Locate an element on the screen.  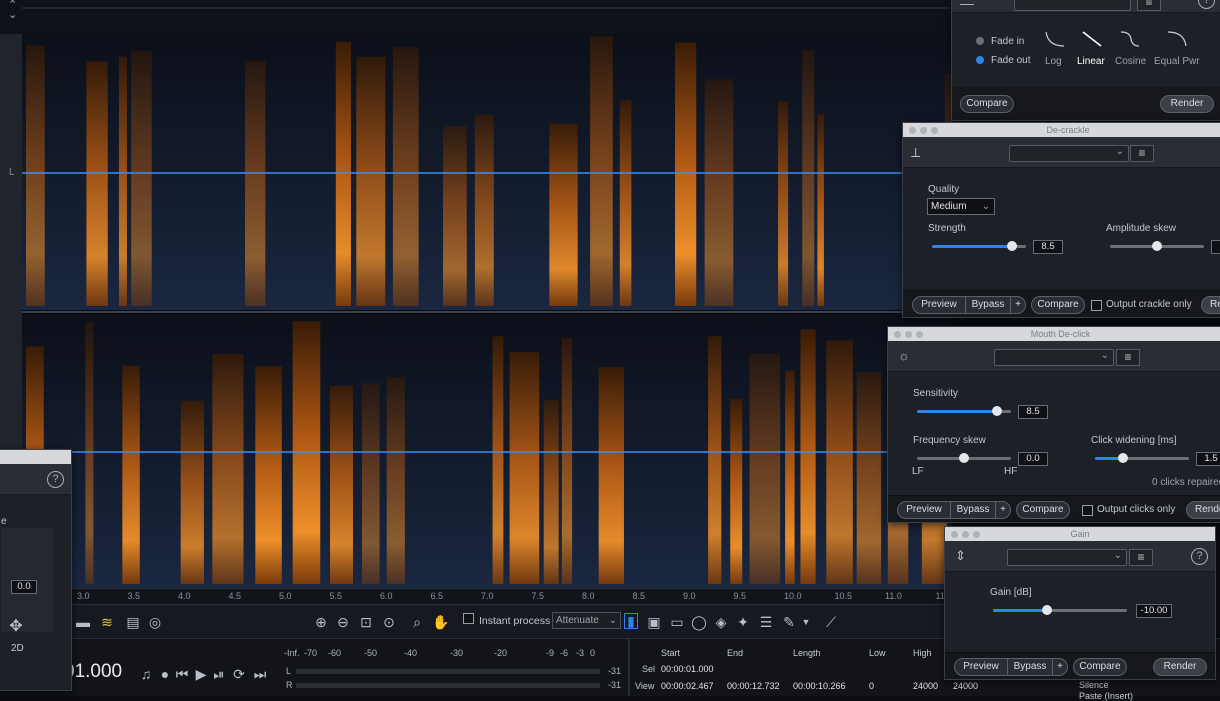
loop-icon: ⟳ is located at coordinates (239, 674).